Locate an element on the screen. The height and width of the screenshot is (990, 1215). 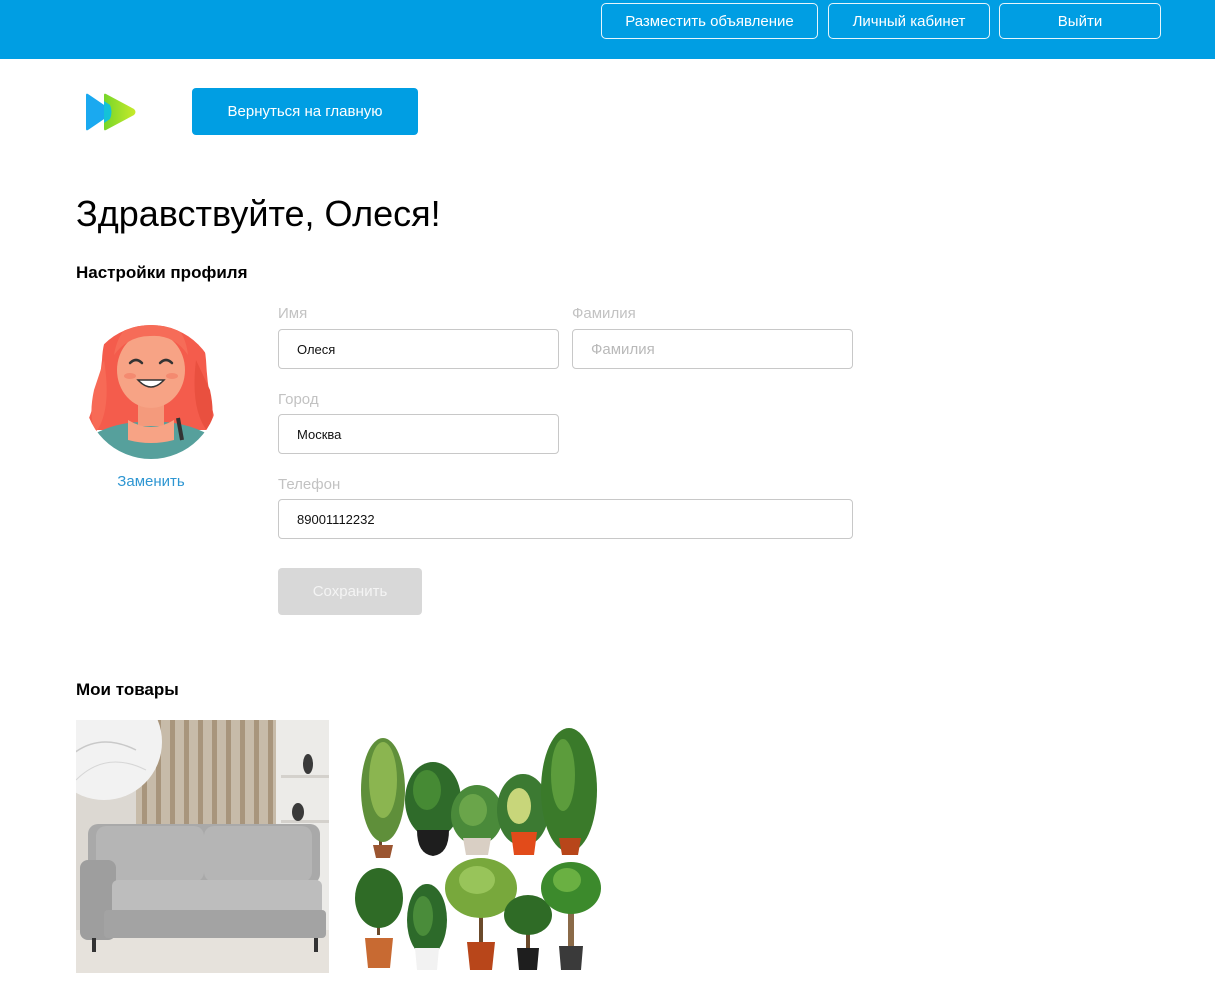
page-title: Здравствуйте, Олеся! is located at coordinates (258, 213).